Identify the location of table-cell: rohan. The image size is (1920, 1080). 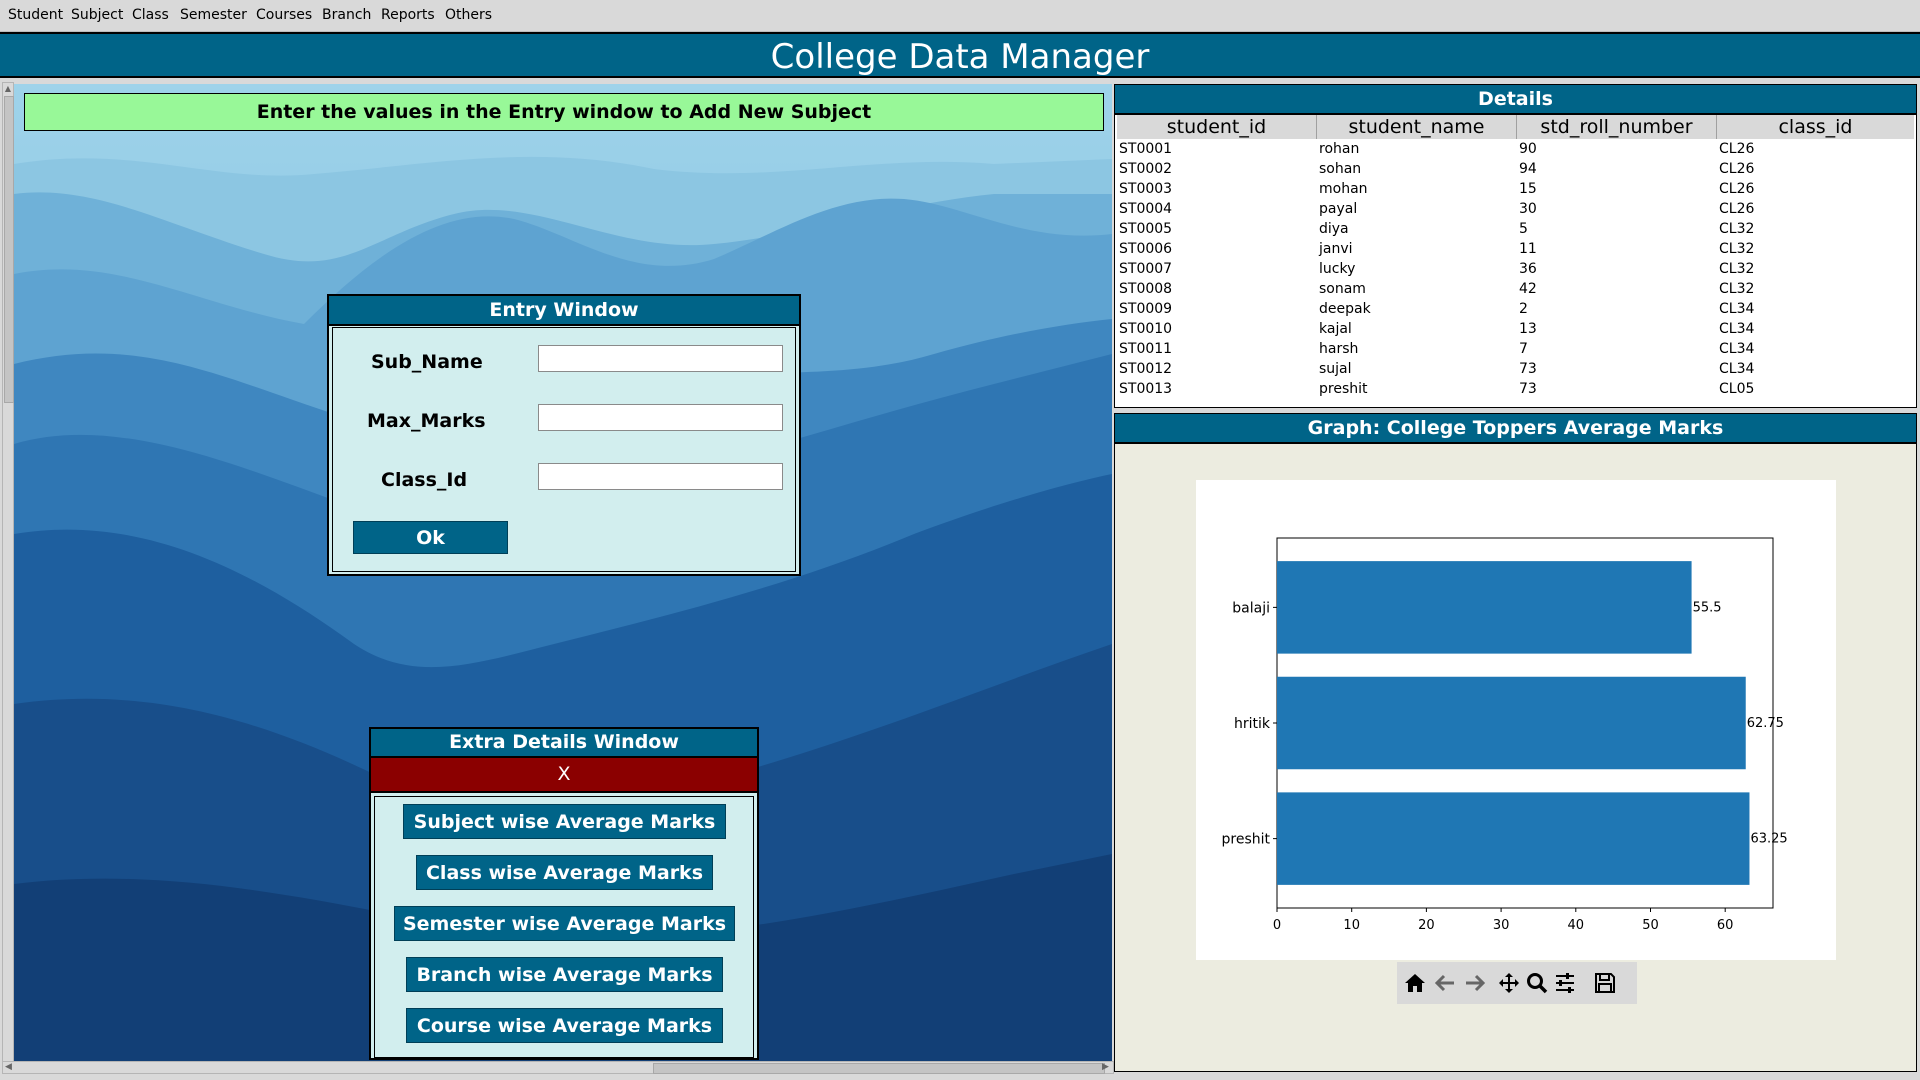
(1339, 149).